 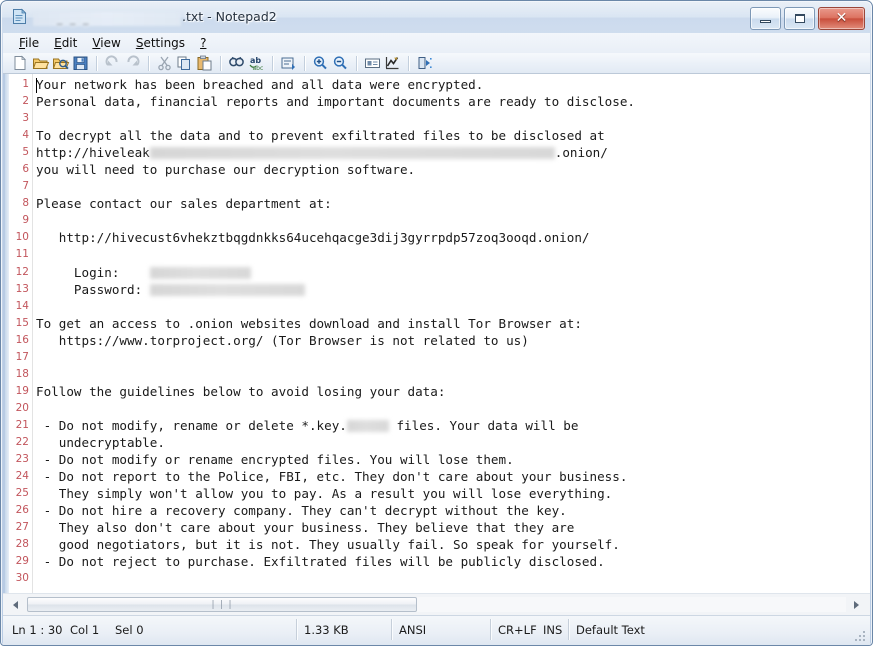 I want to click on editor-line: 22 undecryptable., so click(x=437, y=442).